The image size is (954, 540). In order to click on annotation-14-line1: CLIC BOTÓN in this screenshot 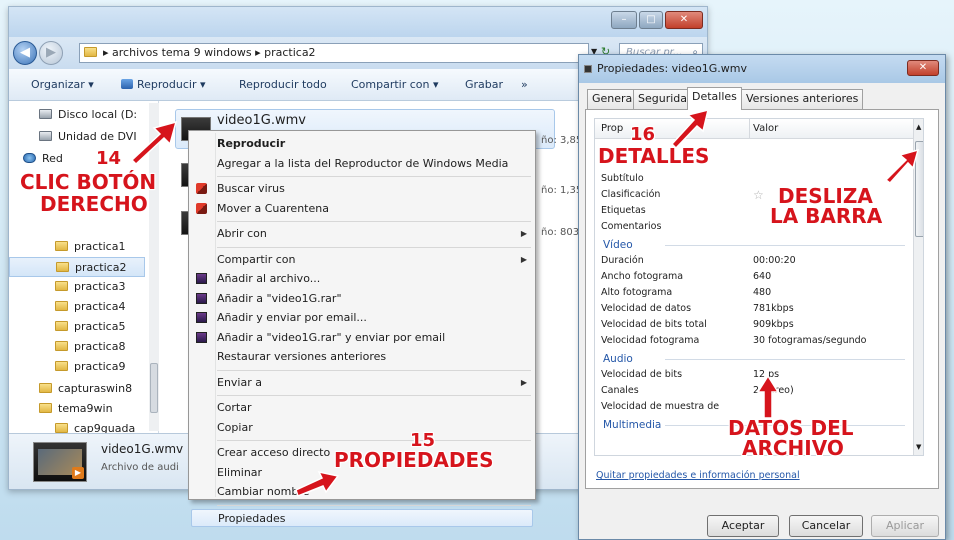, I will do `click(88, 182)`.